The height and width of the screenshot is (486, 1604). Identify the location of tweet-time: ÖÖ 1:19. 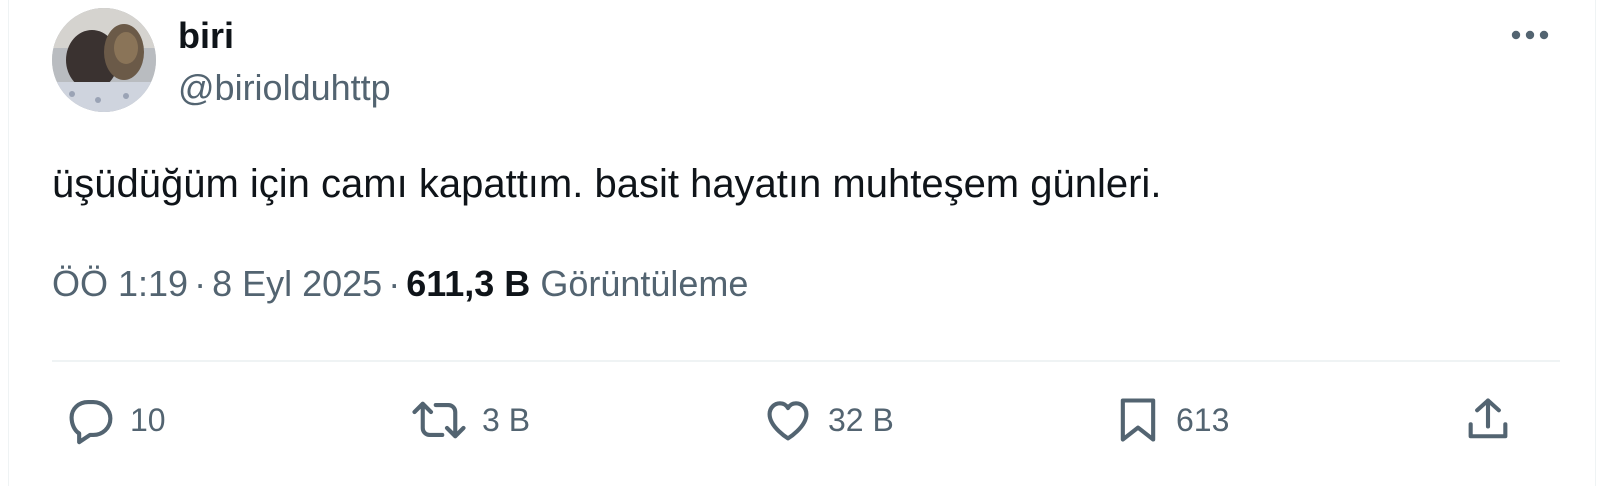
(120, 283).